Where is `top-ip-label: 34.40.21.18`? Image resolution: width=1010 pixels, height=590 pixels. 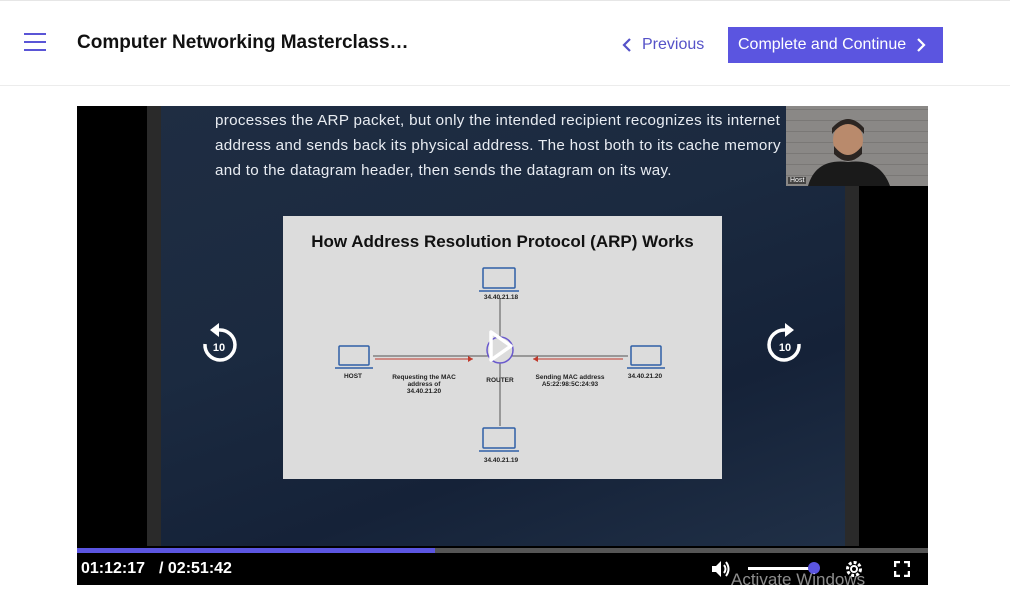 top-ip-label: 34.40.21.18 is located at coordinates (501, 297).